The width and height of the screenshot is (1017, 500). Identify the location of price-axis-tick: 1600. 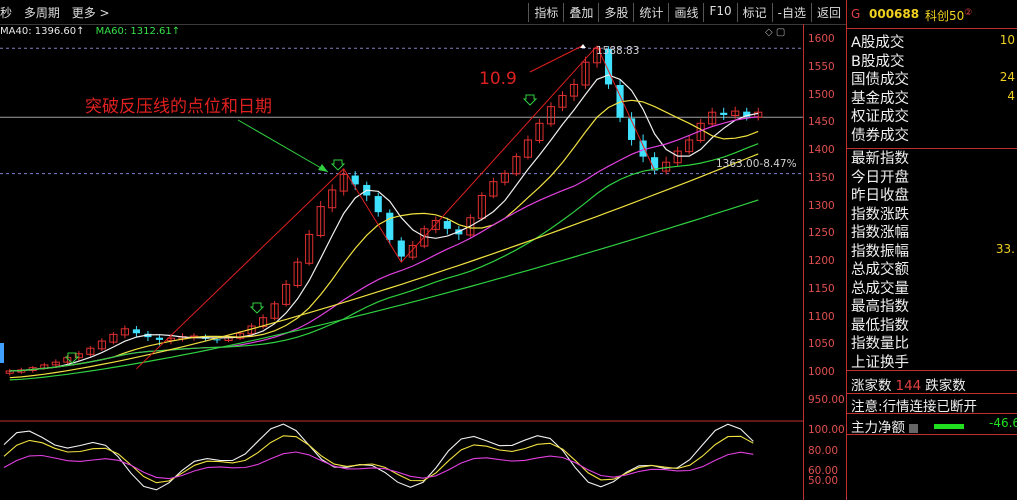
(821, 39).